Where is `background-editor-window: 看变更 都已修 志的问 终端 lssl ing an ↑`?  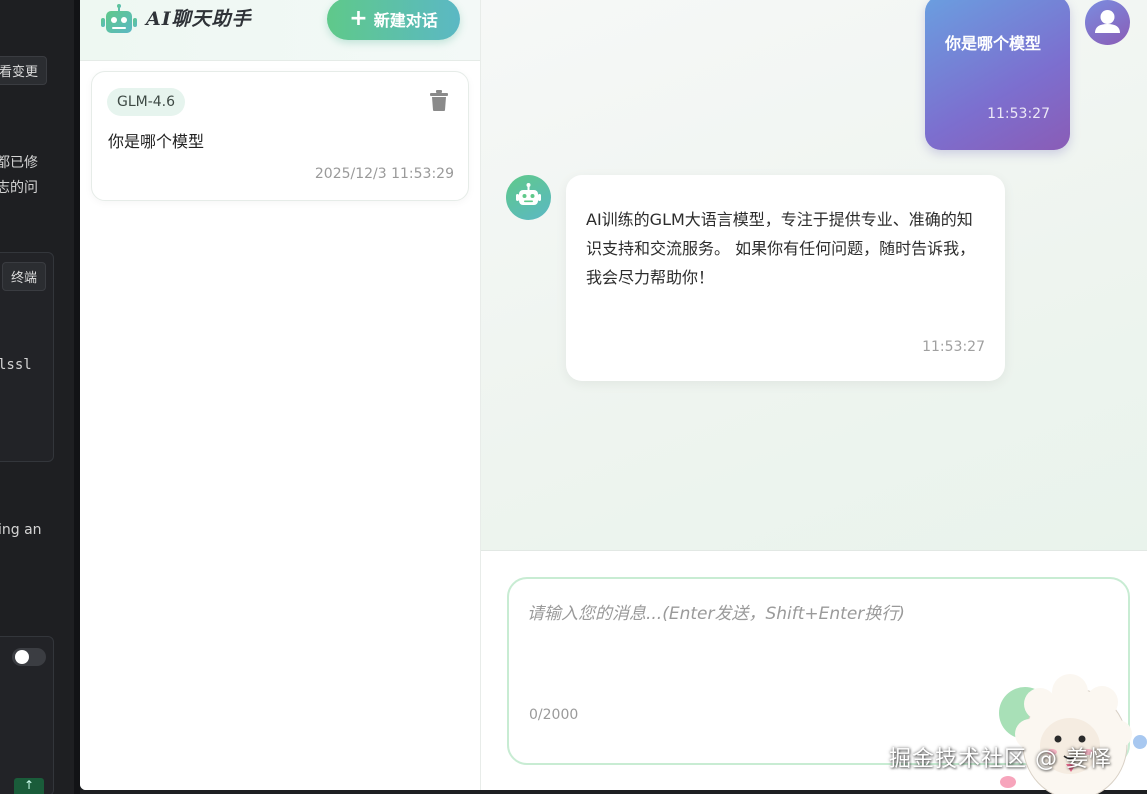
background-editor-window: 看变更 都已修 志的问 终端 lssl ing an ↑ is located at coordinates (40, 397).